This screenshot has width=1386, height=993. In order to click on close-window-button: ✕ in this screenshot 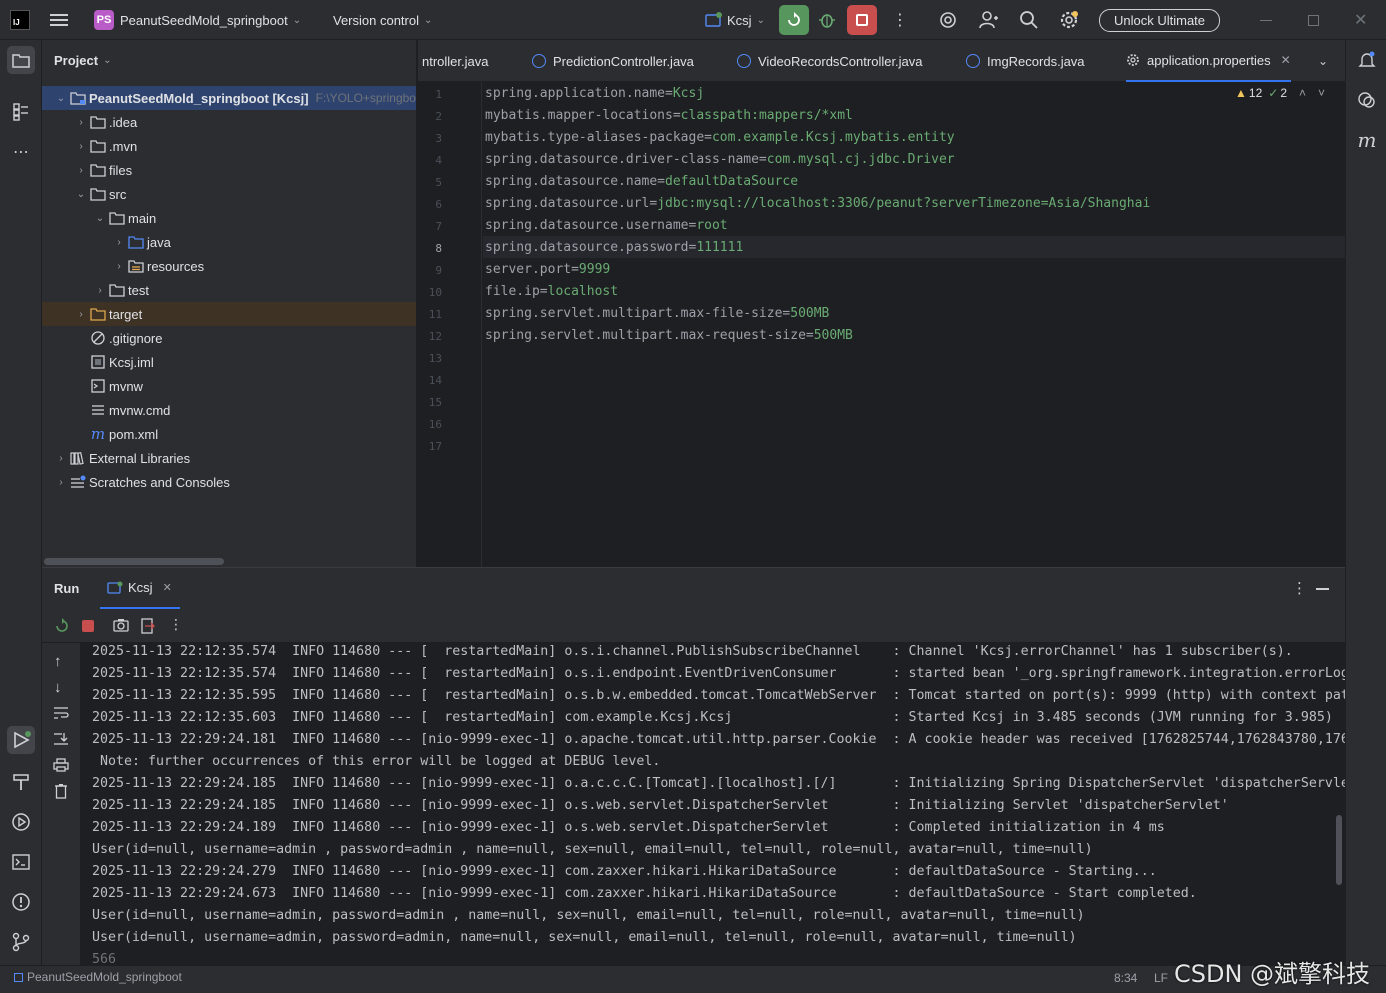, I will do `click(1360, 20)`.